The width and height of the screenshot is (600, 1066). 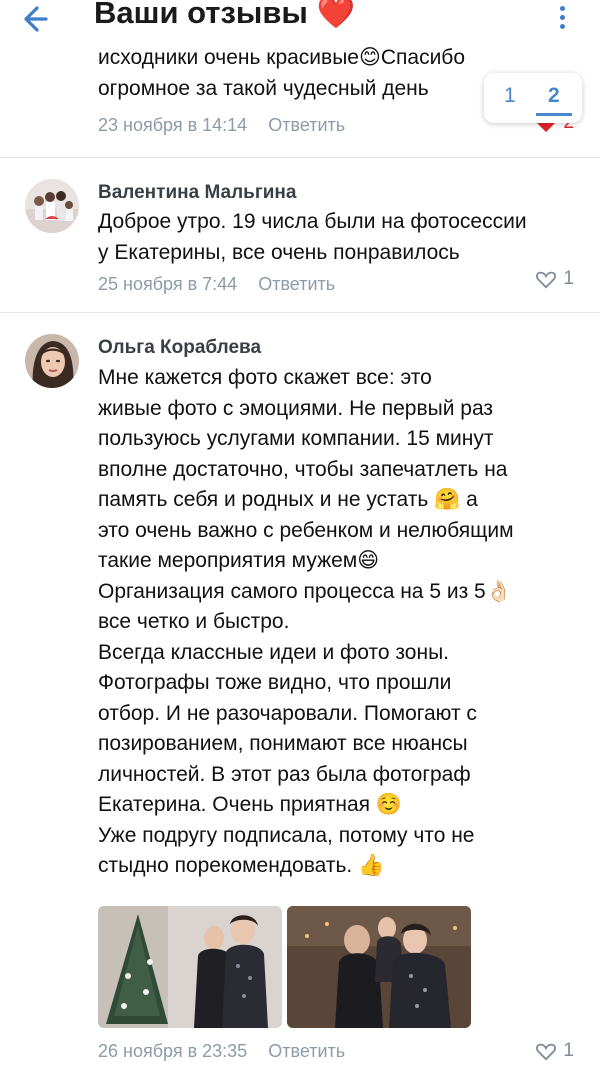 I want to click on comment-date: 26 ноября в 23:35, so click(x=173, y=1051).